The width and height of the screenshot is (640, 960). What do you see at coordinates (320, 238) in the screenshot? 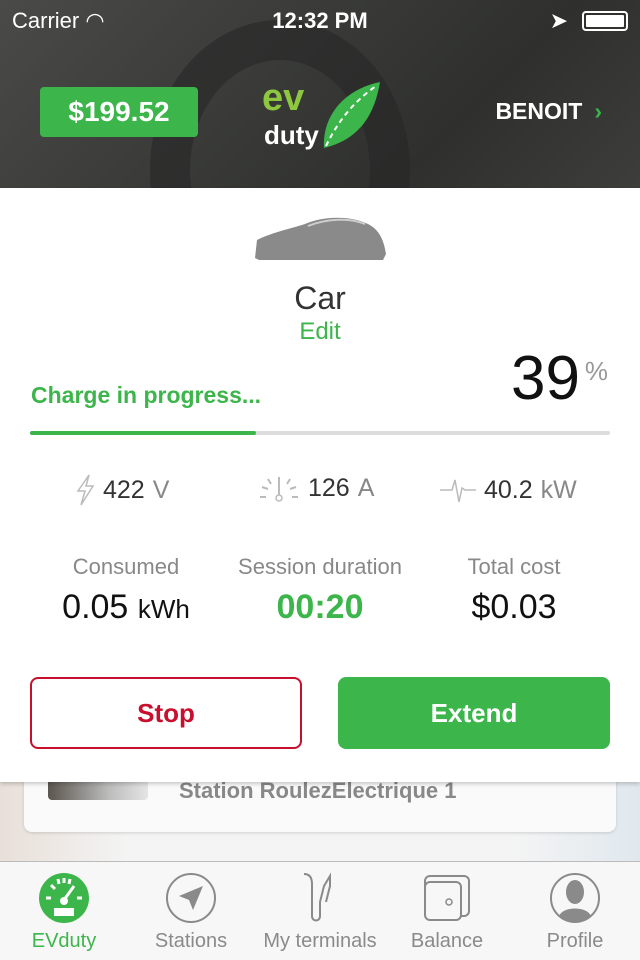
I see `car-image` at bounding box center [320, 238].